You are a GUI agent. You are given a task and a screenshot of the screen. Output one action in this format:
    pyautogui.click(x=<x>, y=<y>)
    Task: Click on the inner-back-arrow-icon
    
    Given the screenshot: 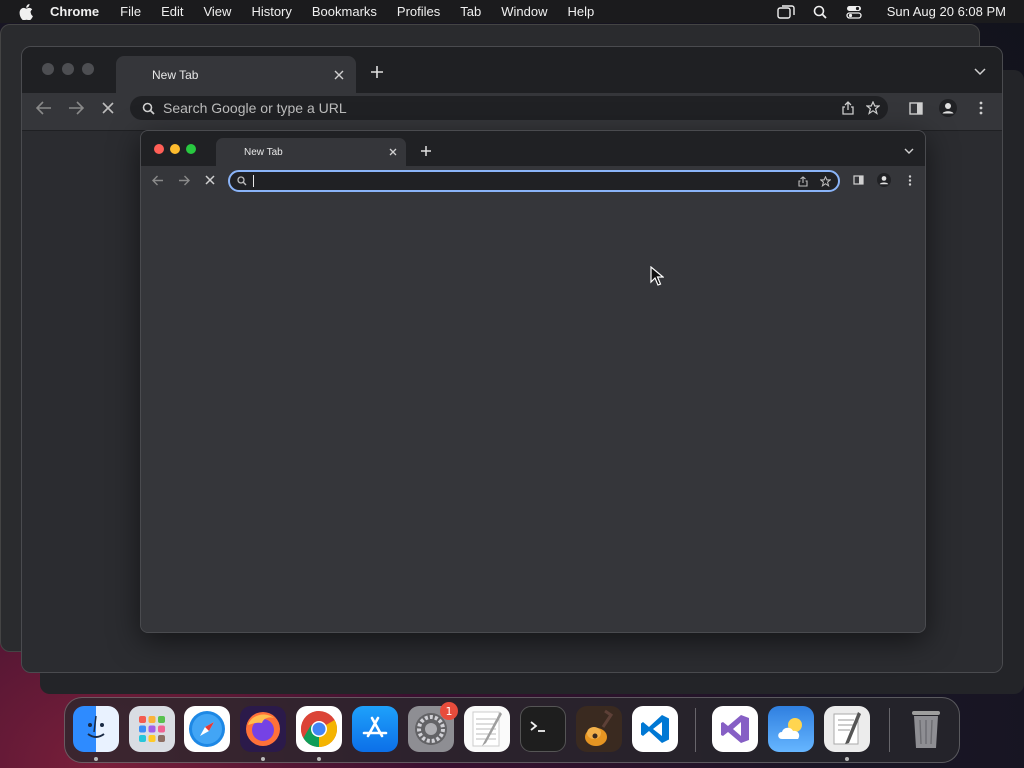 What is the action you would take?
    pyautogui.click(x=158, y=180)
    